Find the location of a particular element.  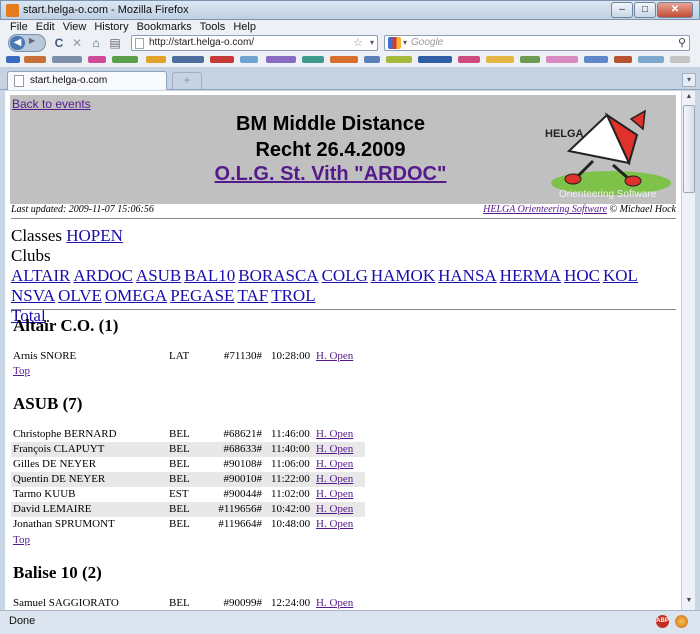

back-to-events-link: Back to events is located at coordinates (51, 104).